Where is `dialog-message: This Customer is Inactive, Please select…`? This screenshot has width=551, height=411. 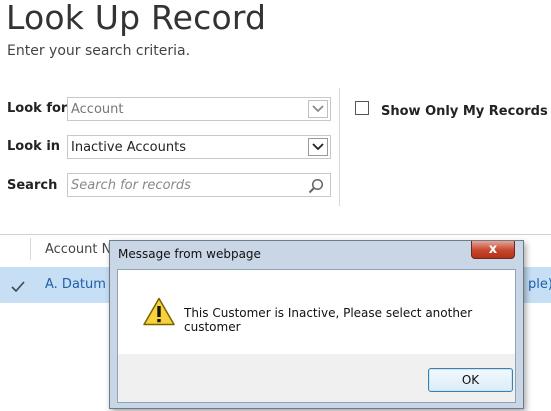
dialog-message: This Customer is Inactive, Please select… is located at coordinates (328, 320).